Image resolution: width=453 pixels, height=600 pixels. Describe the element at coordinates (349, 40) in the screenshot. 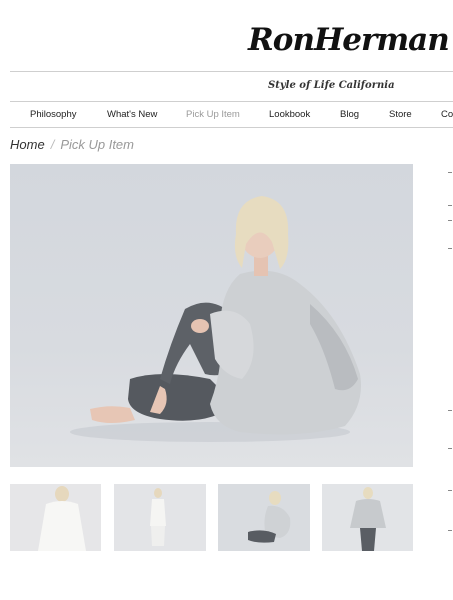

I see `brand-logo: RonHerman` at that location.